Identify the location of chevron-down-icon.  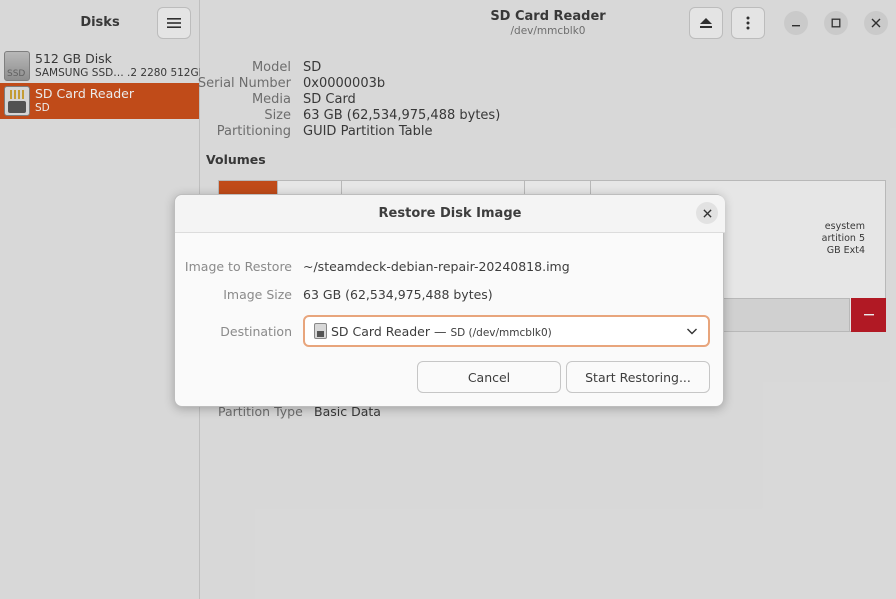
(692, 331).